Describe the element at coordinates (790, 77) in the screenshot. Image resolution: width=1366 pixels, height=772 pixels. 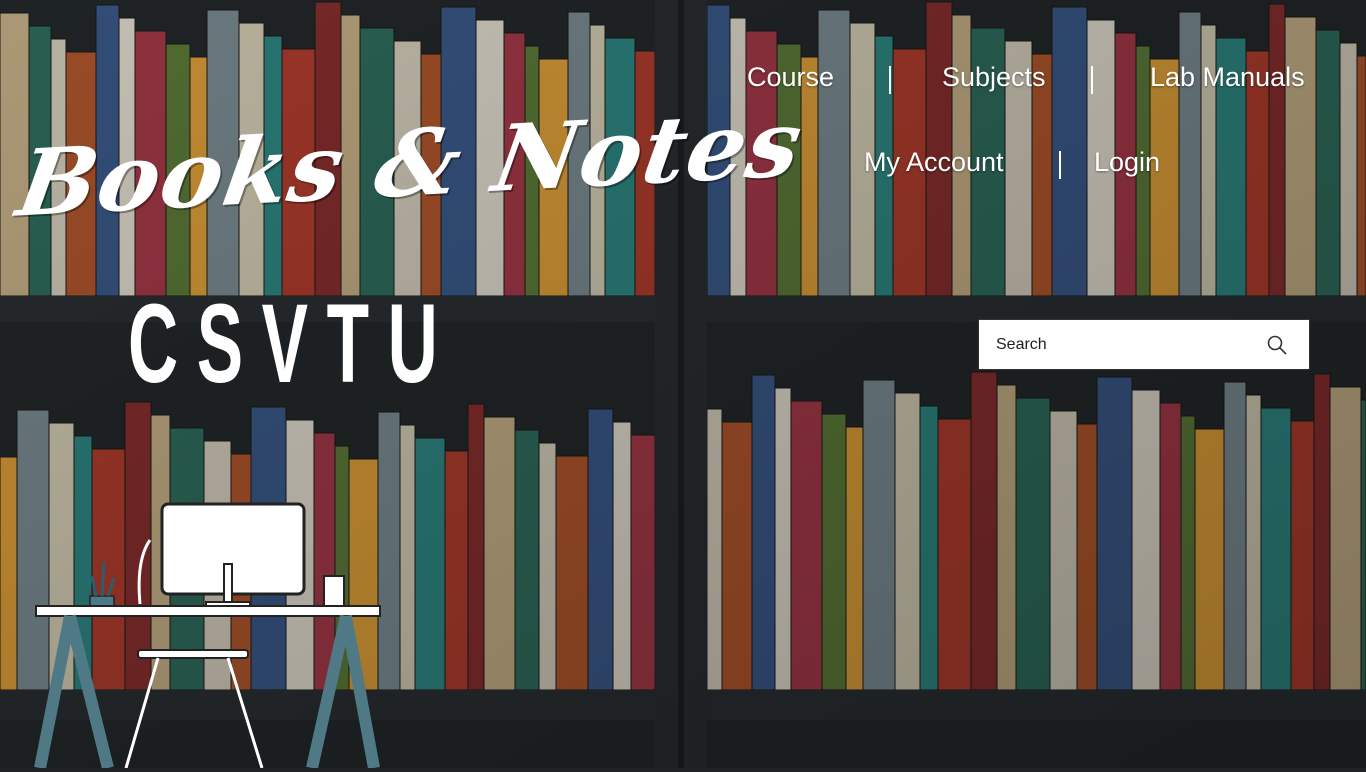
I see `nav-course-link: Course` at that location.